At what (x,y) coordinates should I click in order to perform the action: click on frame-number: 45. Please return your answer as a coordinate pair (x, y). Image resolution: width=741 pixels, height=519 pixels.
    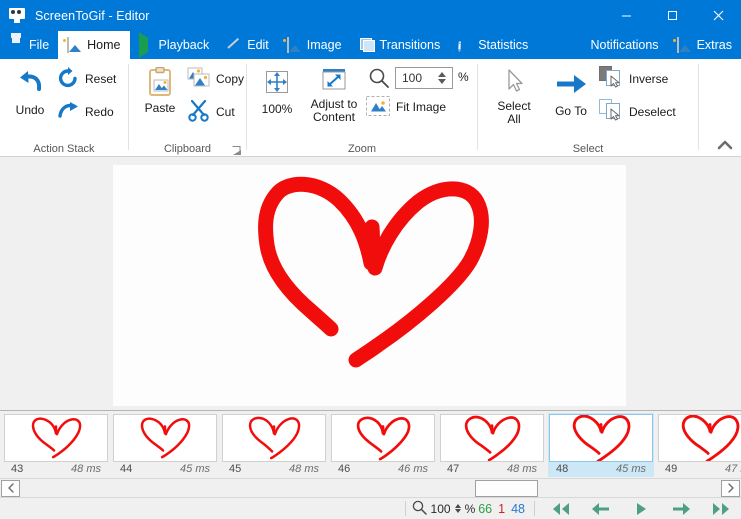
    Looking at the image, I should click on (235, 469).